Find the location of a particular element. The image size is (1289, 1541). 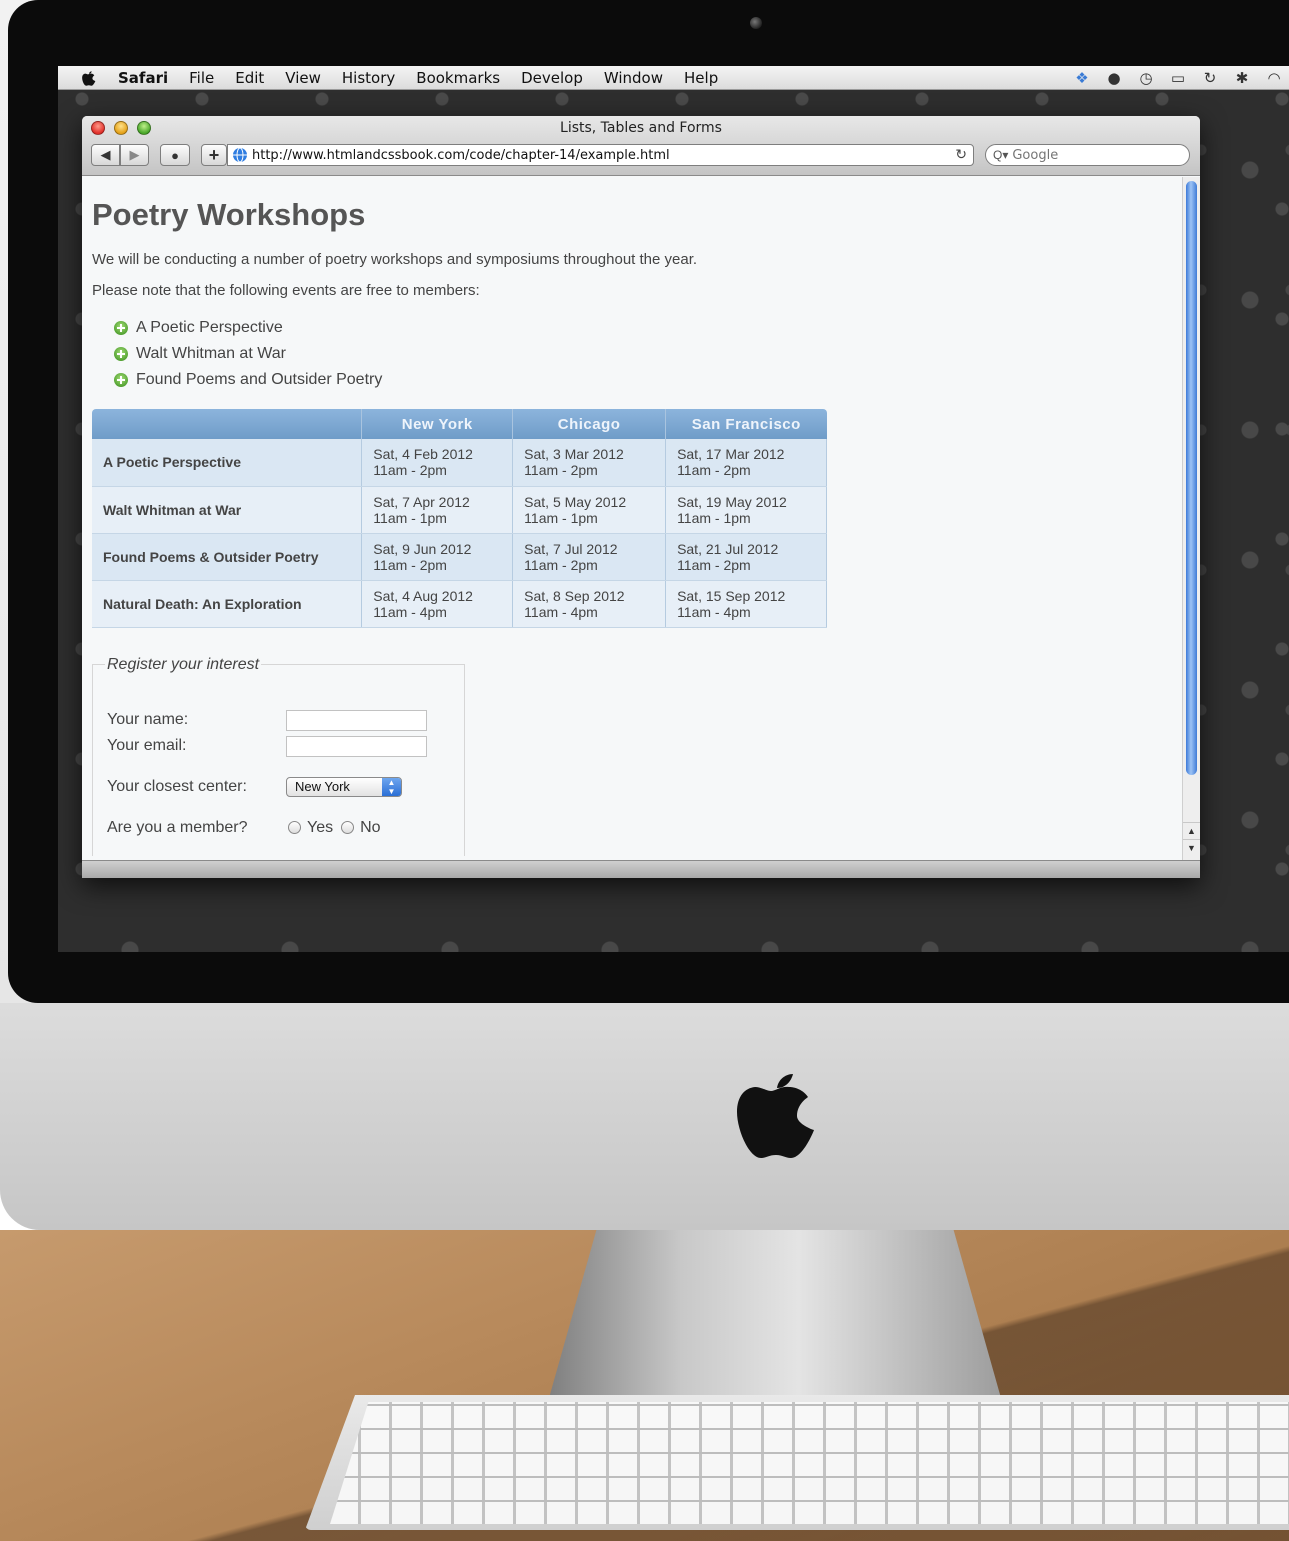

menu-file: File is located at coordinates (201, 78).